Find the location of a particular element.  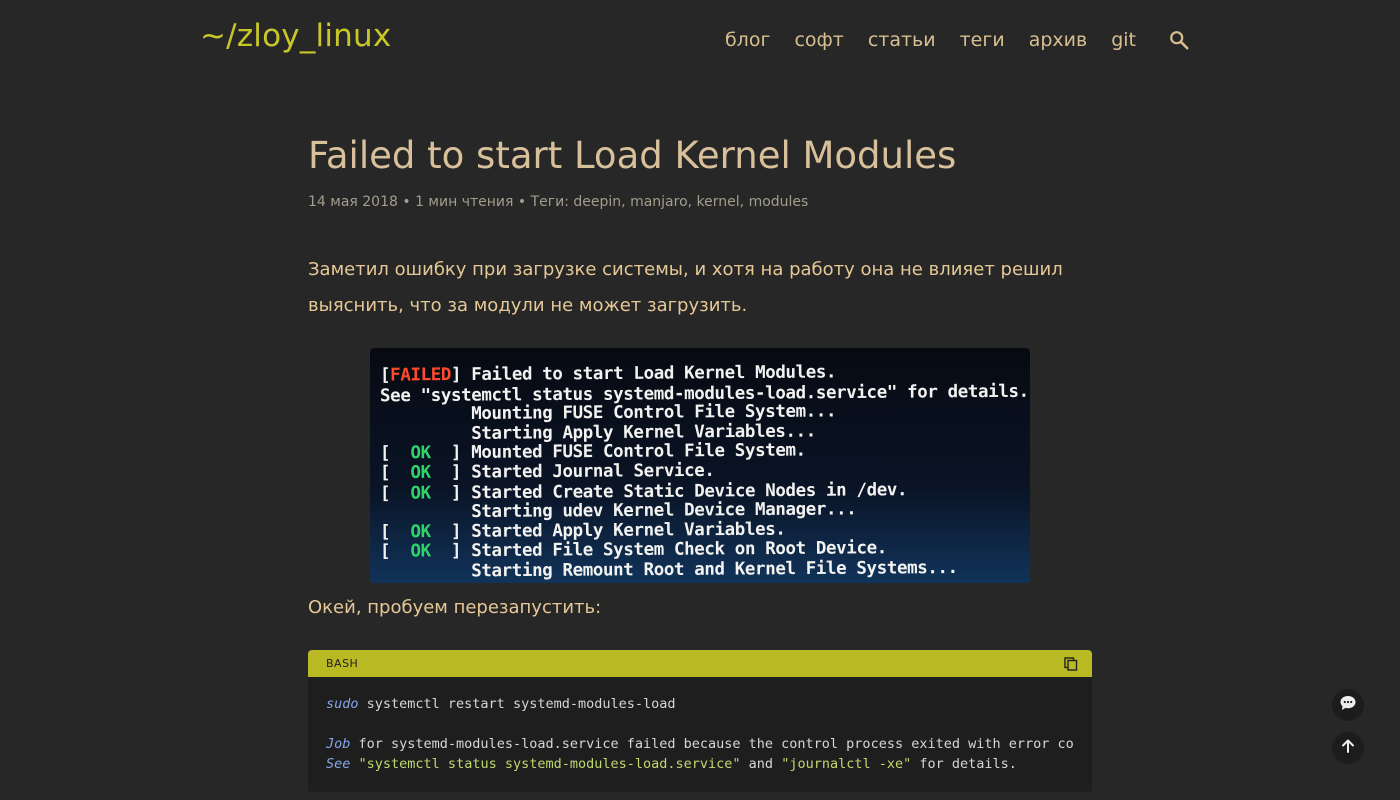

post-read-time: 1 мин чтения is located at coordinates (464, 202).